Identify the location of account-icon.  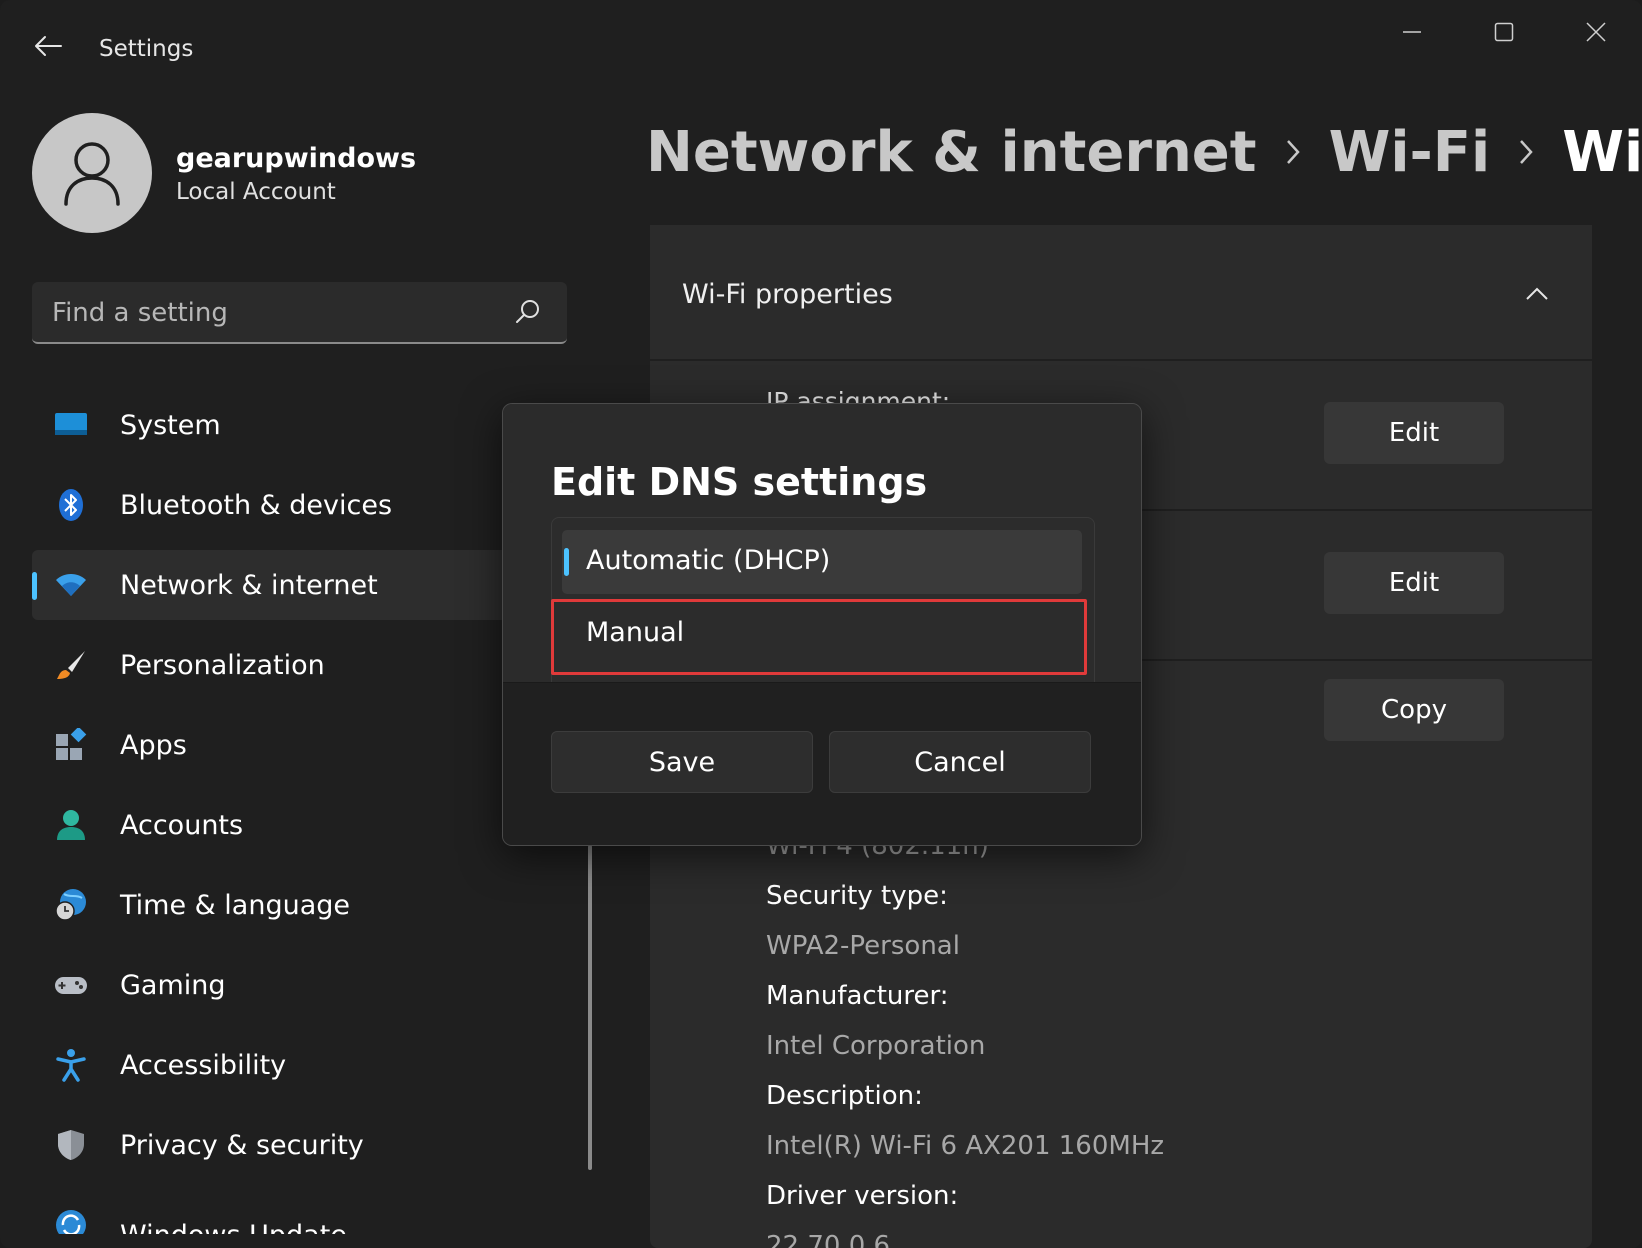
(71, 825).